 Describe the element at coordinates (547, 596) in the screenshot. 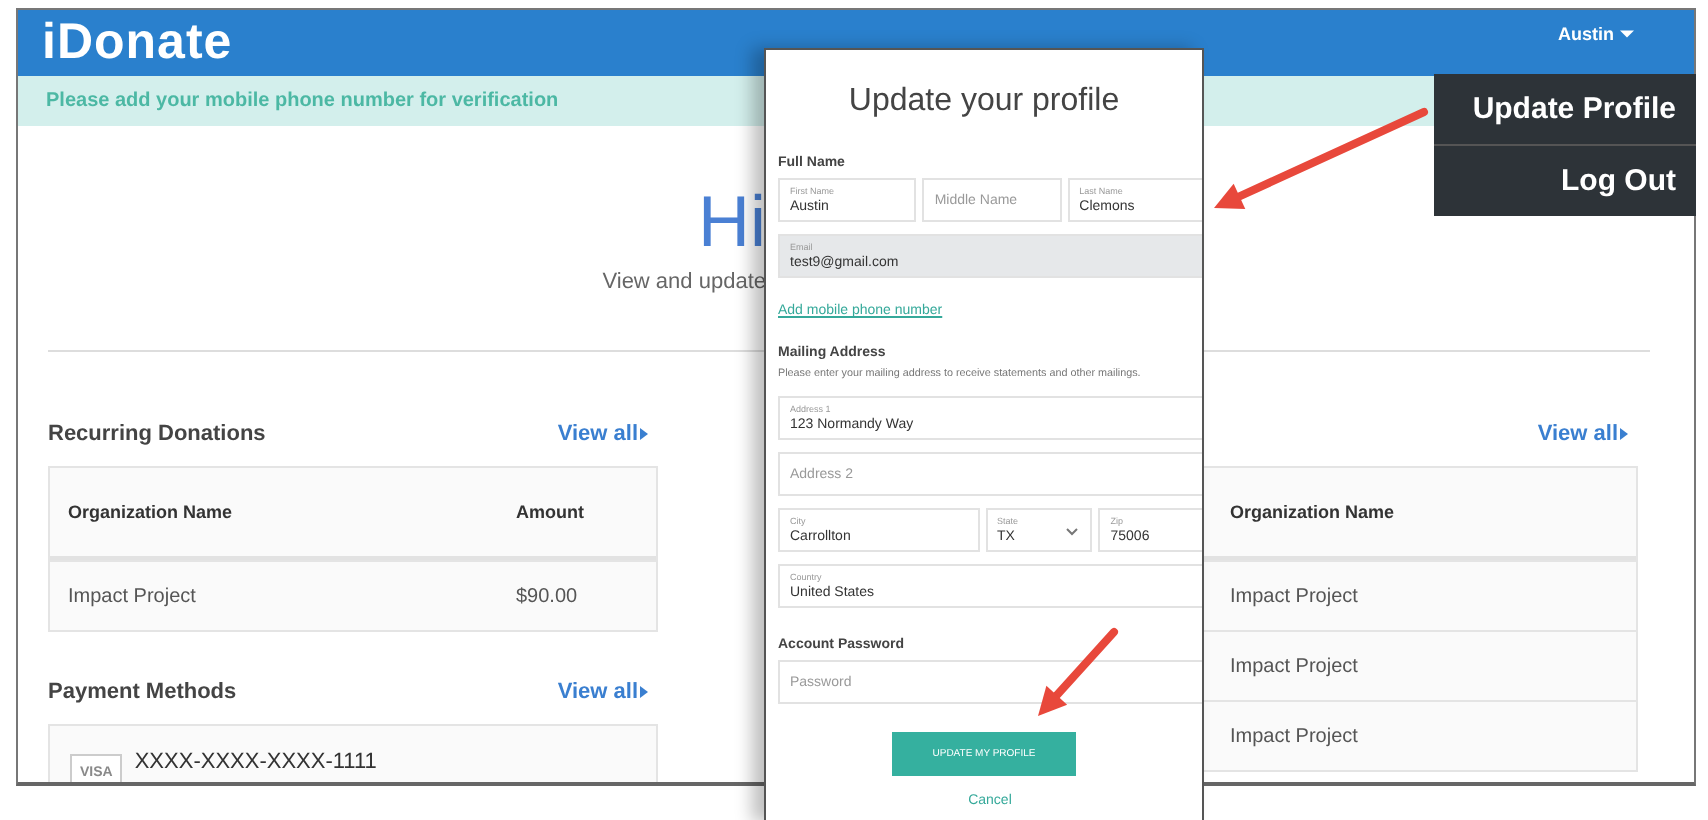

I see `table-cell-text: $90.00` at that location.